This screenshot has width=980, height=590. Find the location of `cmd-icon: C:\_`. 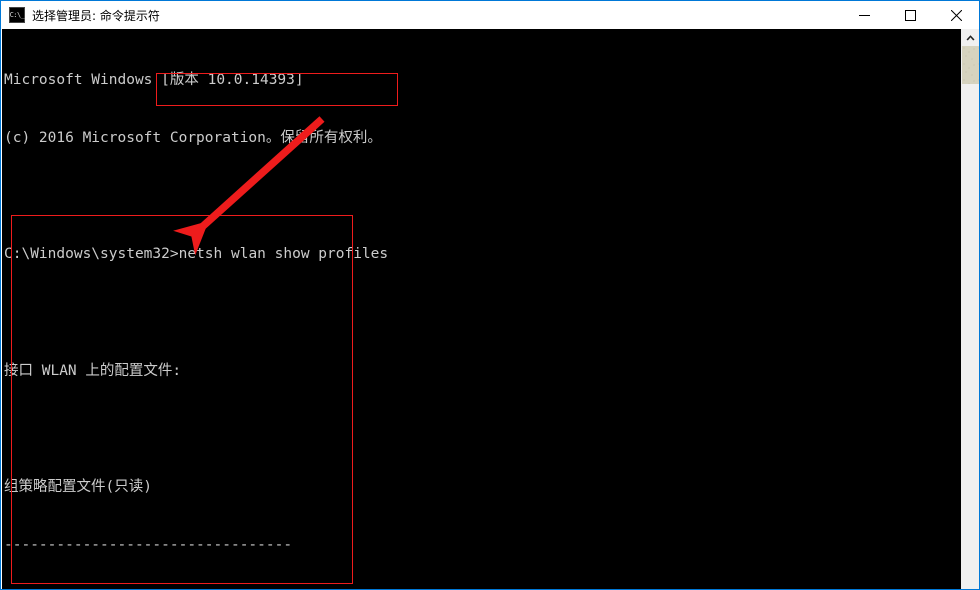

cmd-icon: C:\_ is located at coordinates (17, 15).